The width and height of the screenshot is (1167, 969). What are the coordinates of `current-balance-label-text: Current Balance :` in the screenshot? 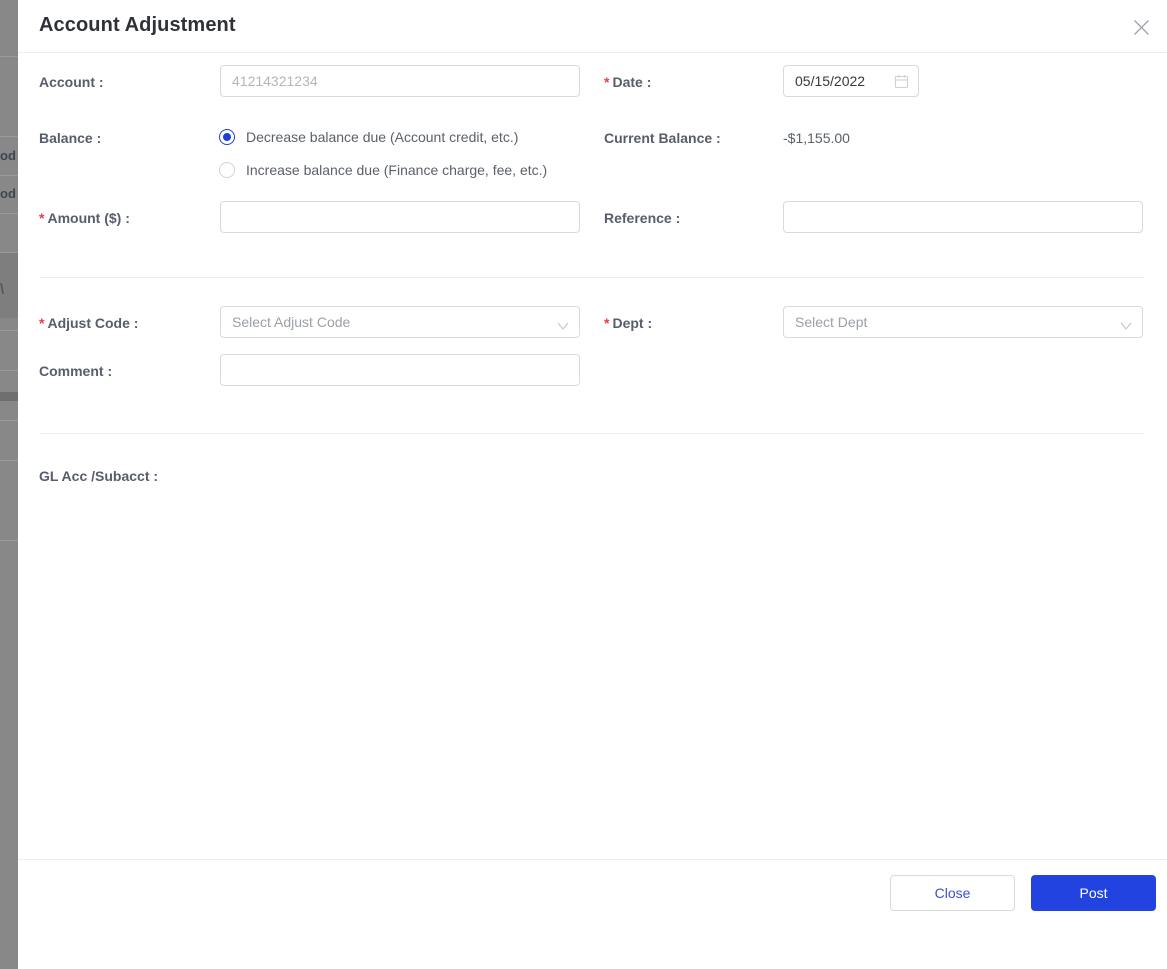 It's located at (662, 138).